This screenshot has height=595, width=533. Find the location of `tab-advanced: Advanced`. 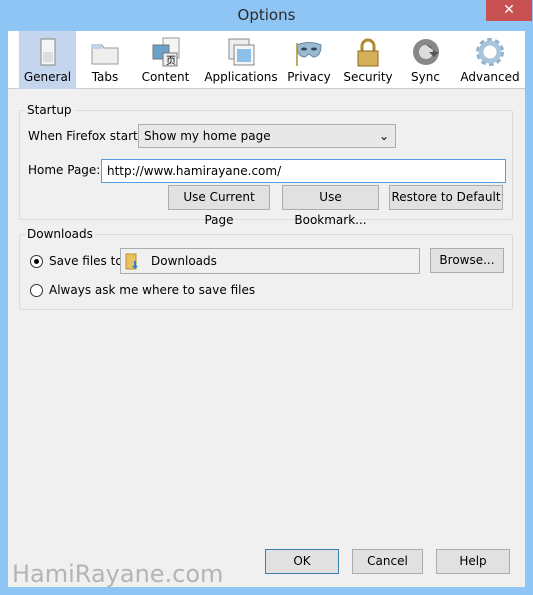

tab-advanced: Advanced is located at coordinates (490, 60).